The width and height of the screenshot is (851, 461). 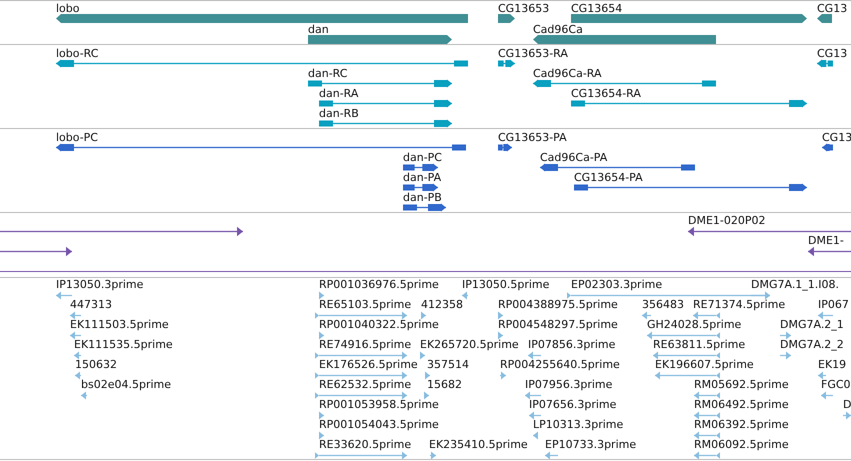 I want to click on feature-label: EP10733.3prime, so click(x=590, y=444).